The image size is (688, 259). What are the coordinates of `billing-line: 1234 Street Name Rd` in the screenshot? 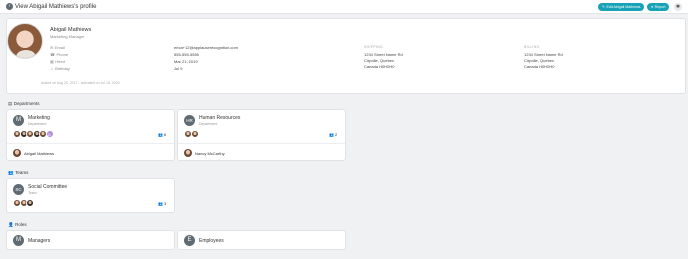 It's located at (543, 54).